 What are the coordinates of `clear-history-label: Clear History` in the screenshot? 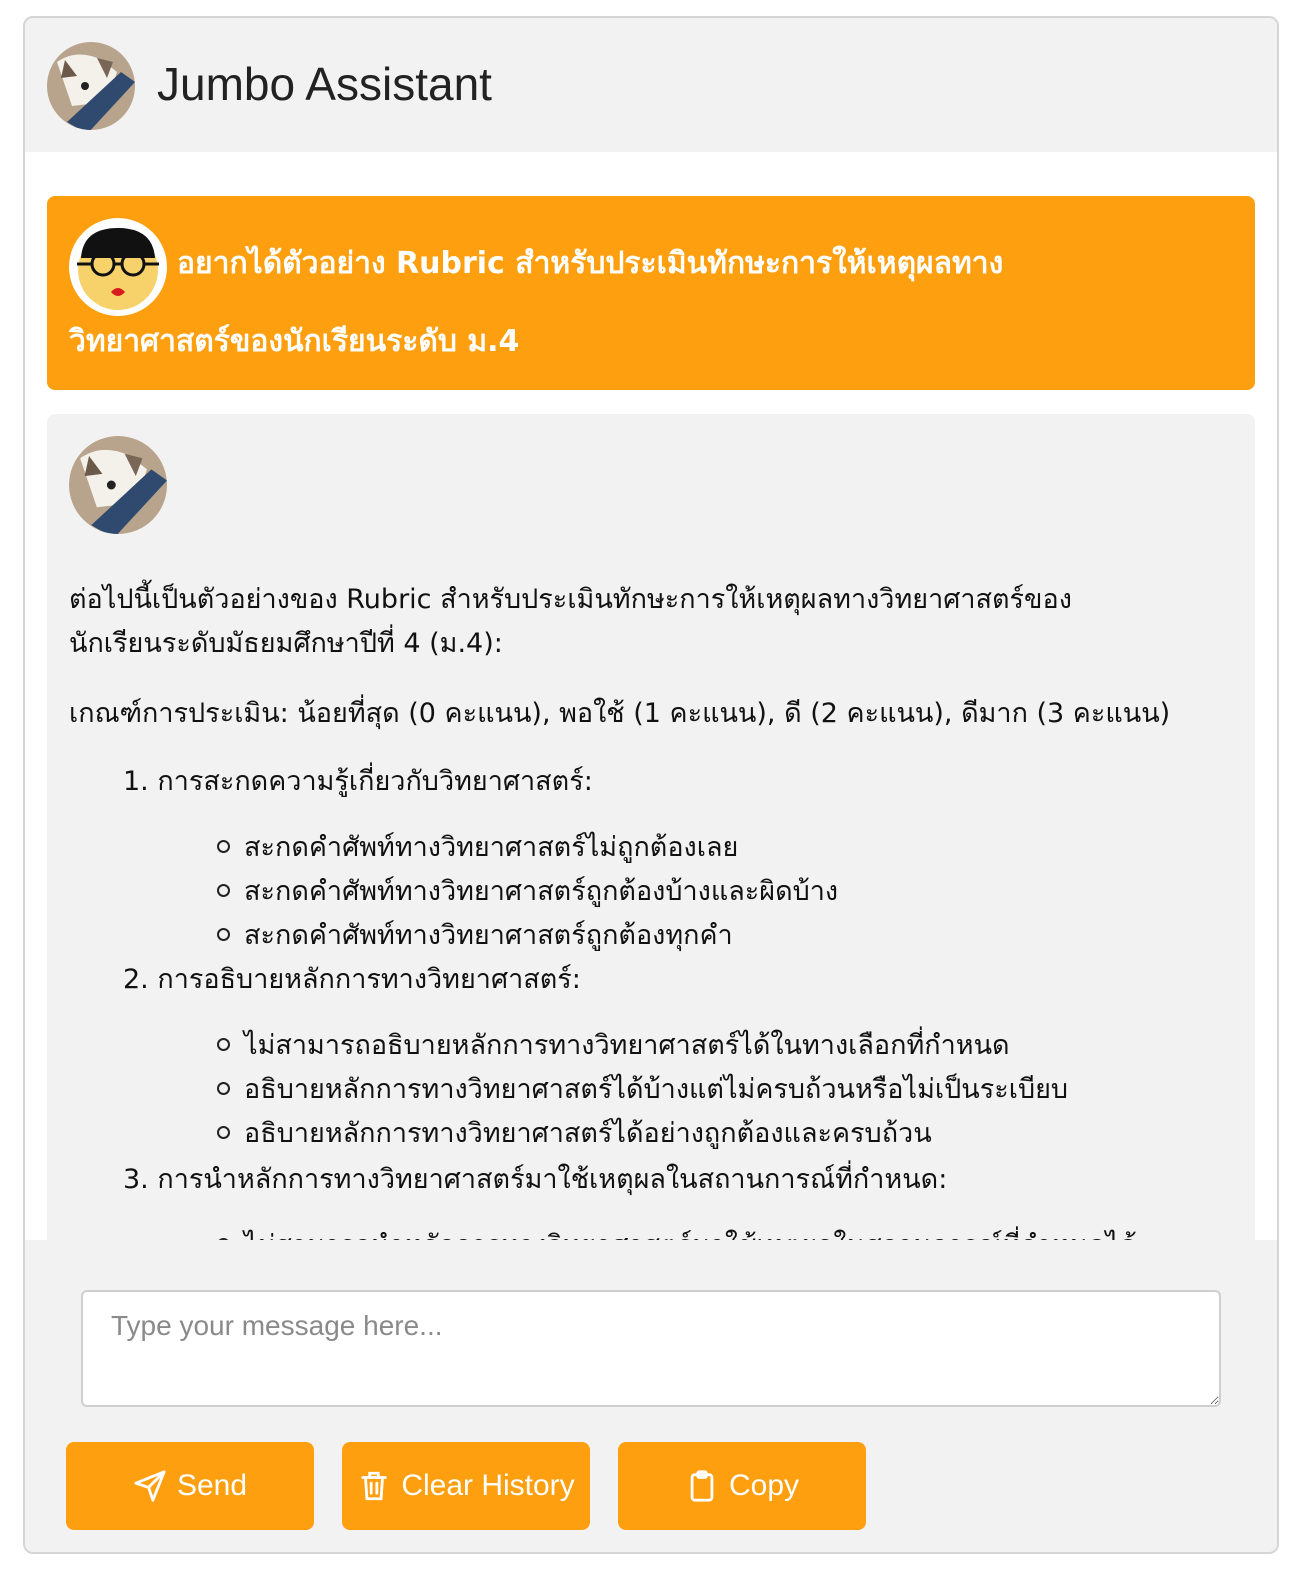 It's located at (488, 1485).